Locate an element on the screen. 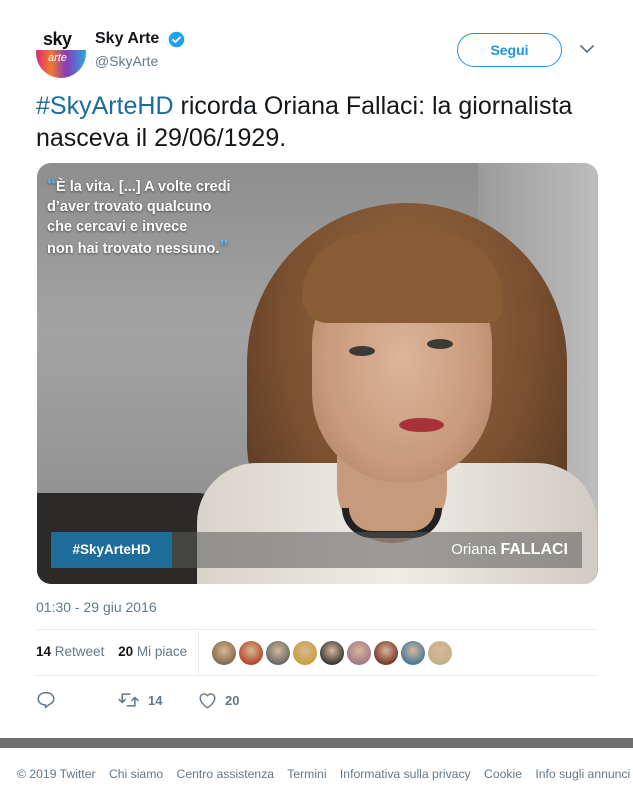 The image size is (633, 797). heart-icon is located at coordinates (207, 700).